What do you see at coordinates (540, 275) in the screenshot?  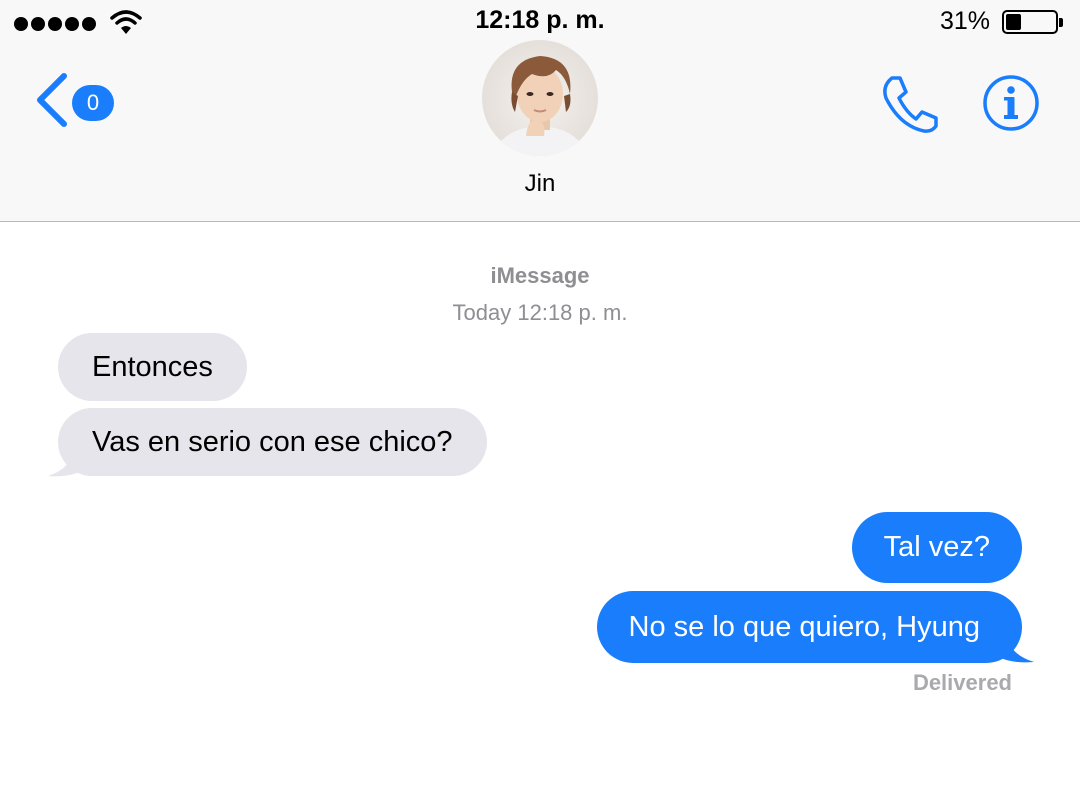 I see `service-label: iMessage` at bounding box center [540, 275].